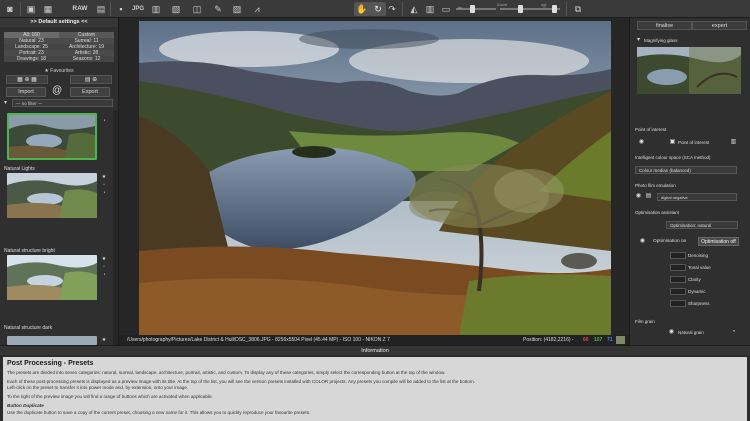 This screenshot has height=421, width=750. What do you see at coordinates (669, 241) in the screenshot?
I see `optimisation-on-label: Optimisation on` at bounding box center [669, 241].